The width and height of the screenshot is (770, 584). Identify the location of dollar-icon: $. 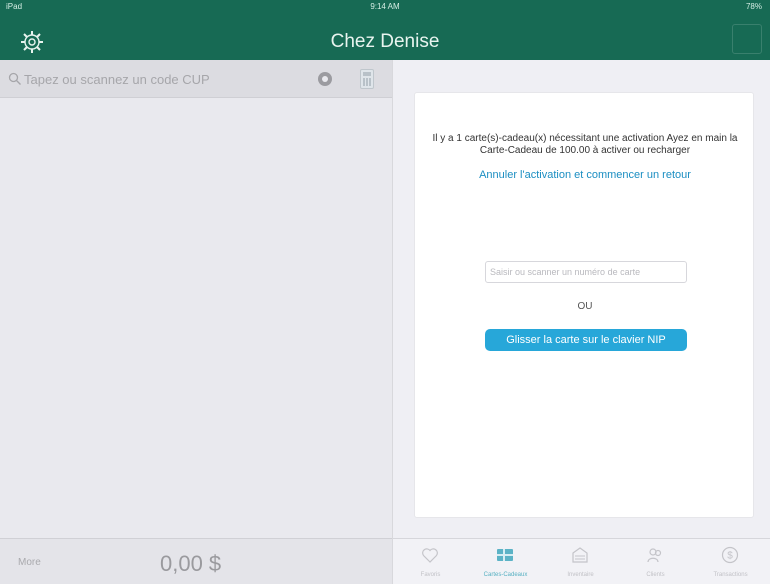
(730, 555).